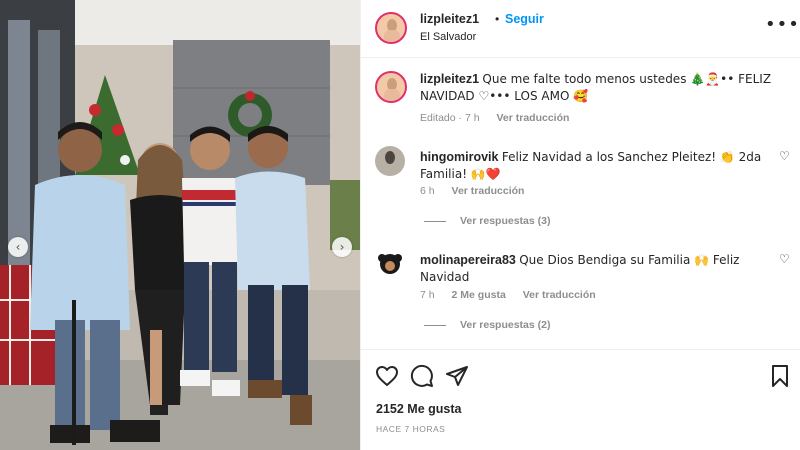  What do you see at coordinates (448, 37) in the screenshot?
I see `post-location: El Salvador` at bounding box center [448, 37].